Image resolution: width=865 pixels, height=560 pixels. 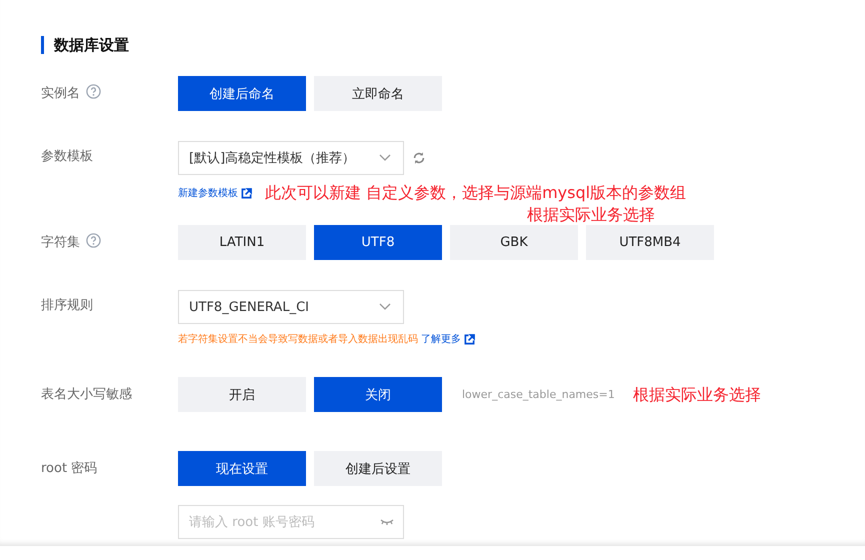 What do you see at coordinates (242, 93) in the screenshot?
I see `option-button: 创建后命名` at bounding box center [242, 93].